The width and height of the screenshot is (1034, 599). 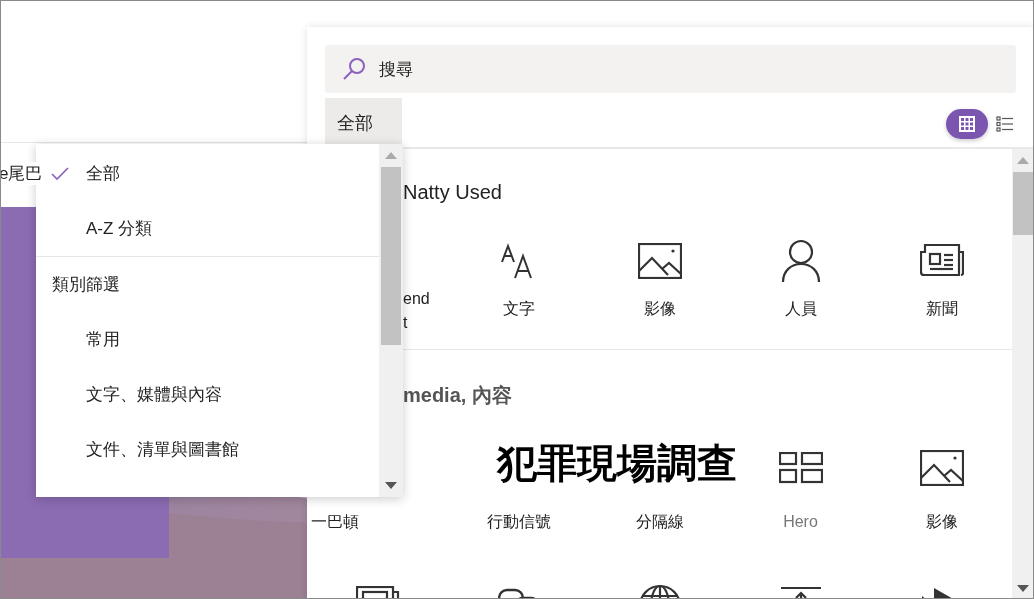 I want to click on web-part-label: 行動信號, so click(x=518, y=522).